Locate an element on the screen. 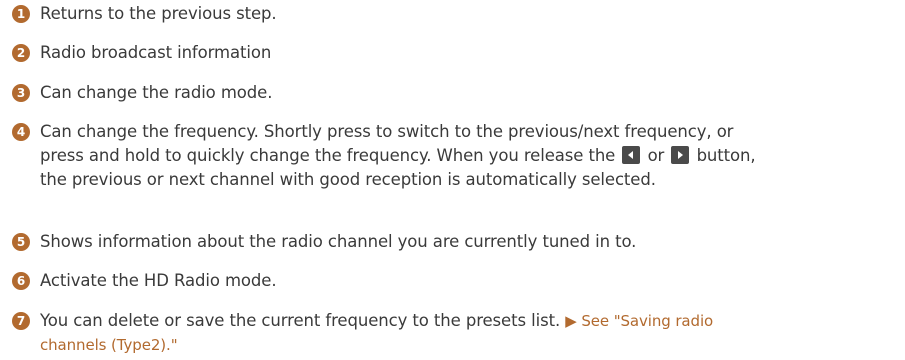 The width and height of the screenshot is (905, 360). list-item: 3 Can change the radio mode. is located at coordinates (142, 93).